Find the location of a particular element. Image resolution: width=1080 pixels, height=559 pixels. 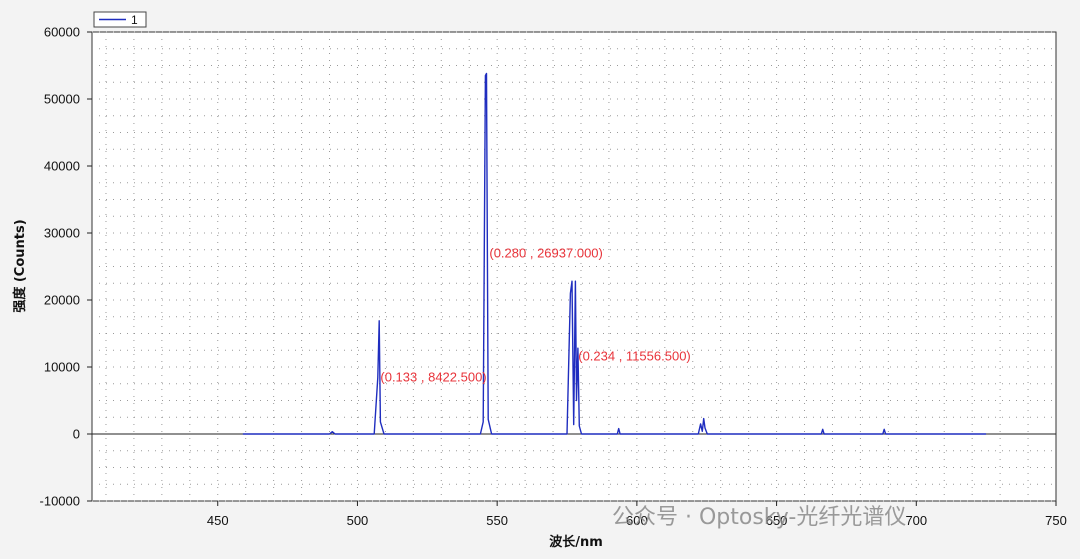

y-axis-label: 强度 (Counts) is located at coordinates (20, 265).